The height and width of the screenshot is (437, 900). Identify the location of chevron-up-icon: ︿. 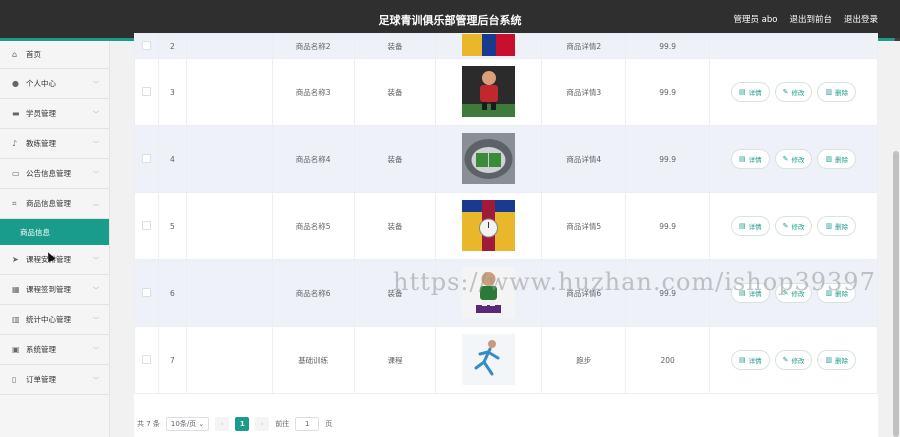
(95, 204).